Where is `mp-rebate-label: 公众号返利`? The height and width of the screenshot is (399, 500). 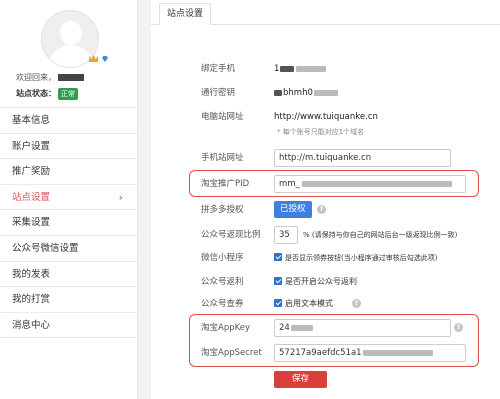
mp-rebate-label: 公众号返利 is located at coordinates (222, 282).